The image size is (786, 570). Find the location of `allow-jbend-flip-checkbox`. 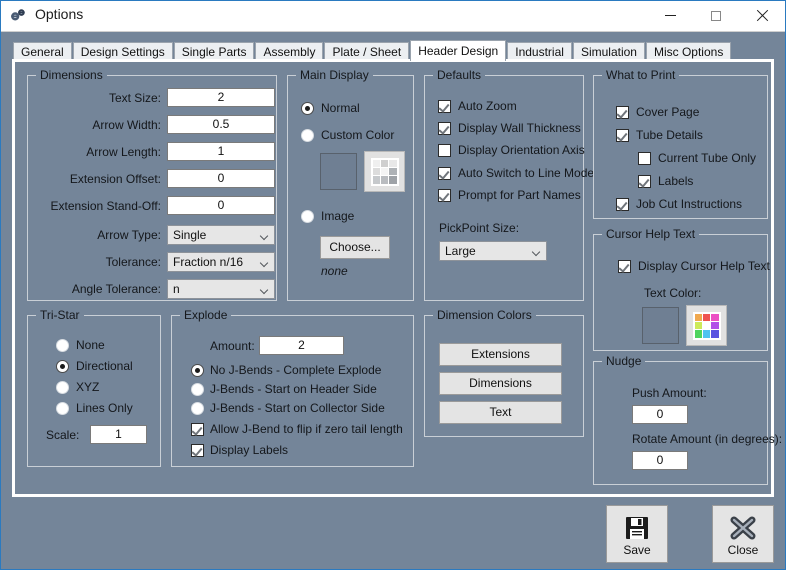

allow-jbend-flip-checkbox is located at coordinates (197, 429).